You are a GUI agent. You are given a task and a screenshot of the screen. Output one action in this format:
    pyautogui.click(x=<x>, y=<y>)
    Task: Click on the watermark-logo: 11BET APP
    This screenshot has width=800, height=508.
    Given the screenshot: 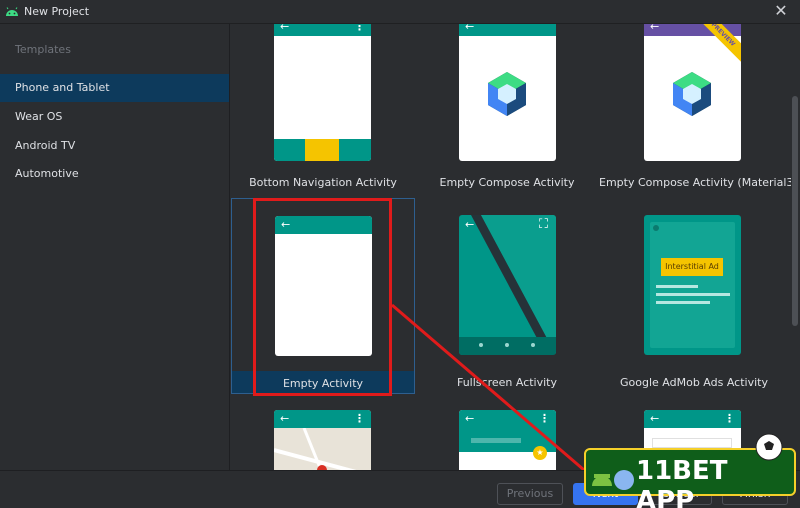 What is the action you would take?
    pyautogui.click(x=690, y=470)
    